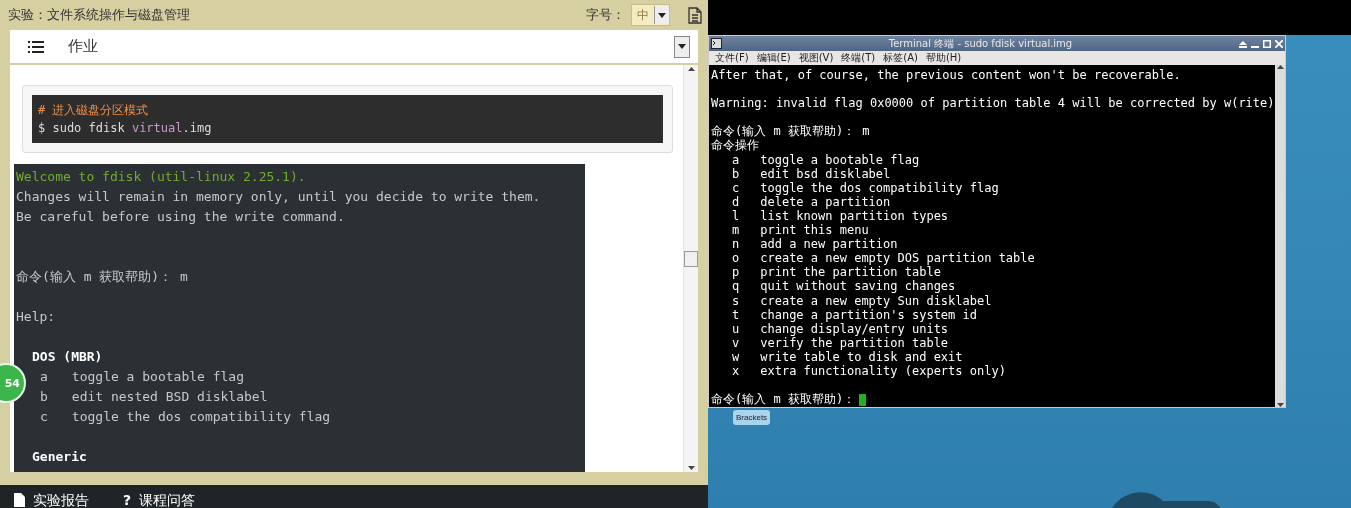 The width and height of the screenshot is (1351, 508). I want to click on menu-item: 终端(T), so click(858, 58).